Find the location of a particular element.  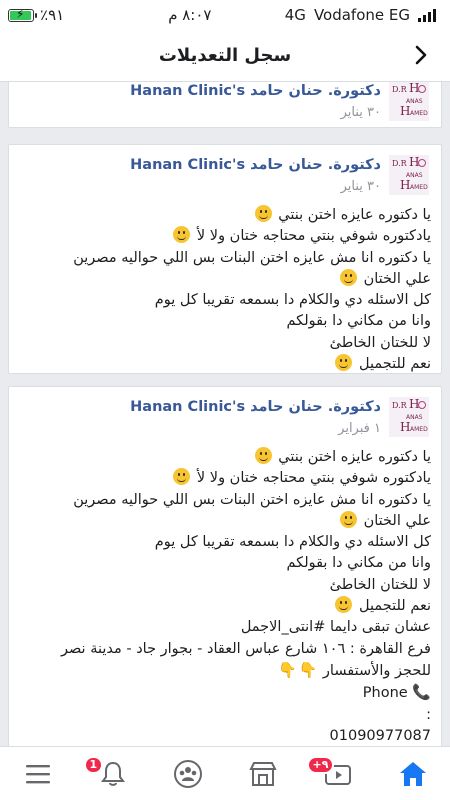

signal-icon is located at coordinates (427, 15).